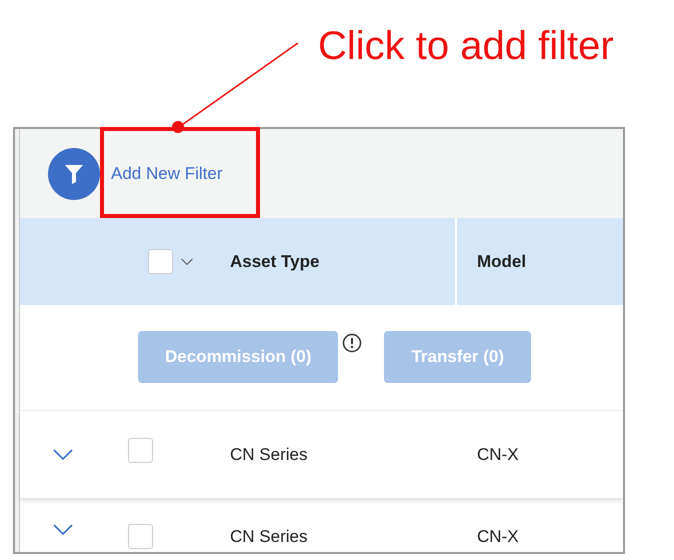  What do you see at coordinates (501, 261) in the screenshot?
I see `column-header: Model` at bounding box center [501, 261].